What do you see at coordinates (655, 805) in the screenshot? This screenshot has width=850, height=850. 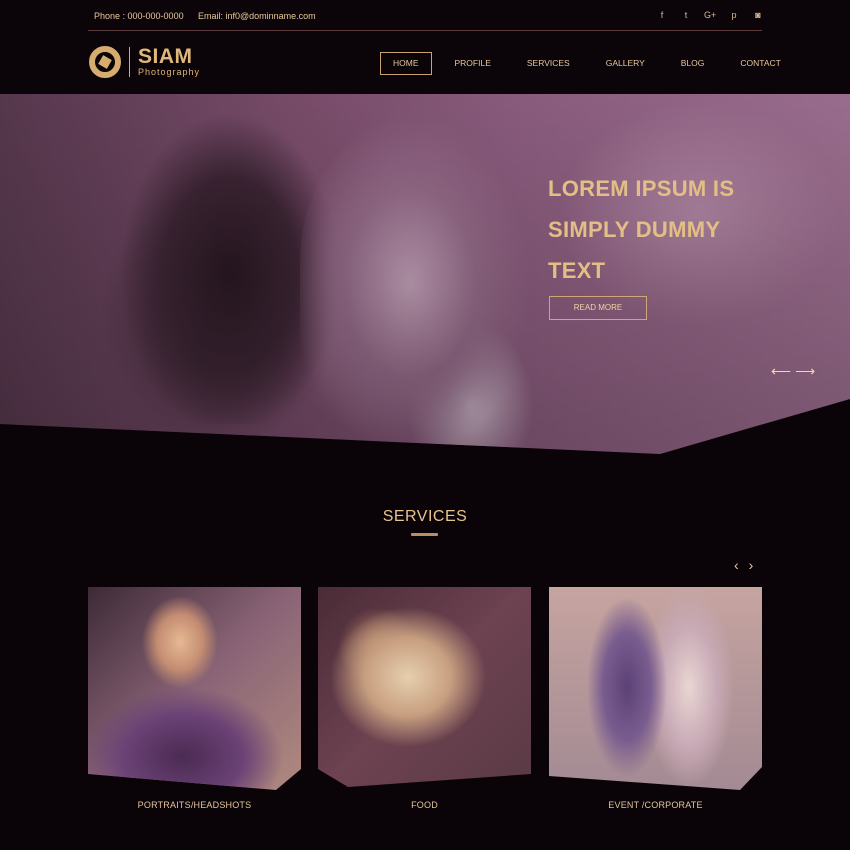 I see `service-card-label: EVENT /CORPORATE` at bounding box center [655, 805].